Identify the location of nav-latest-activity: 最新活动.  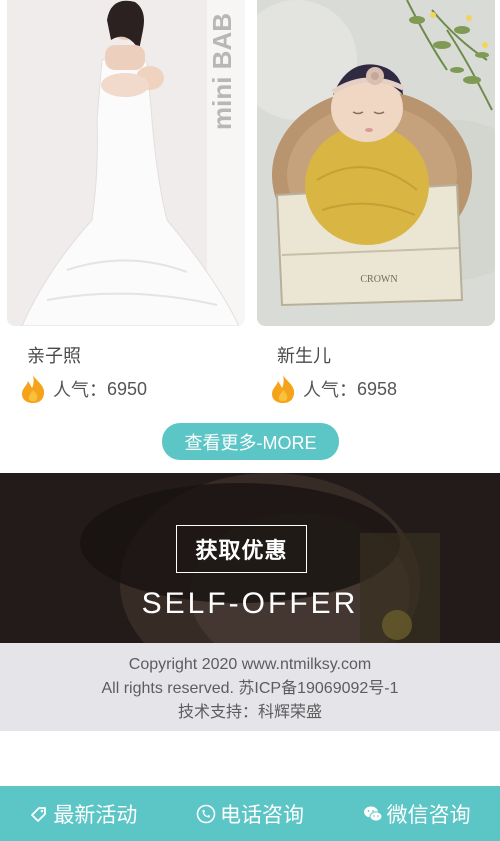
(83, 813).